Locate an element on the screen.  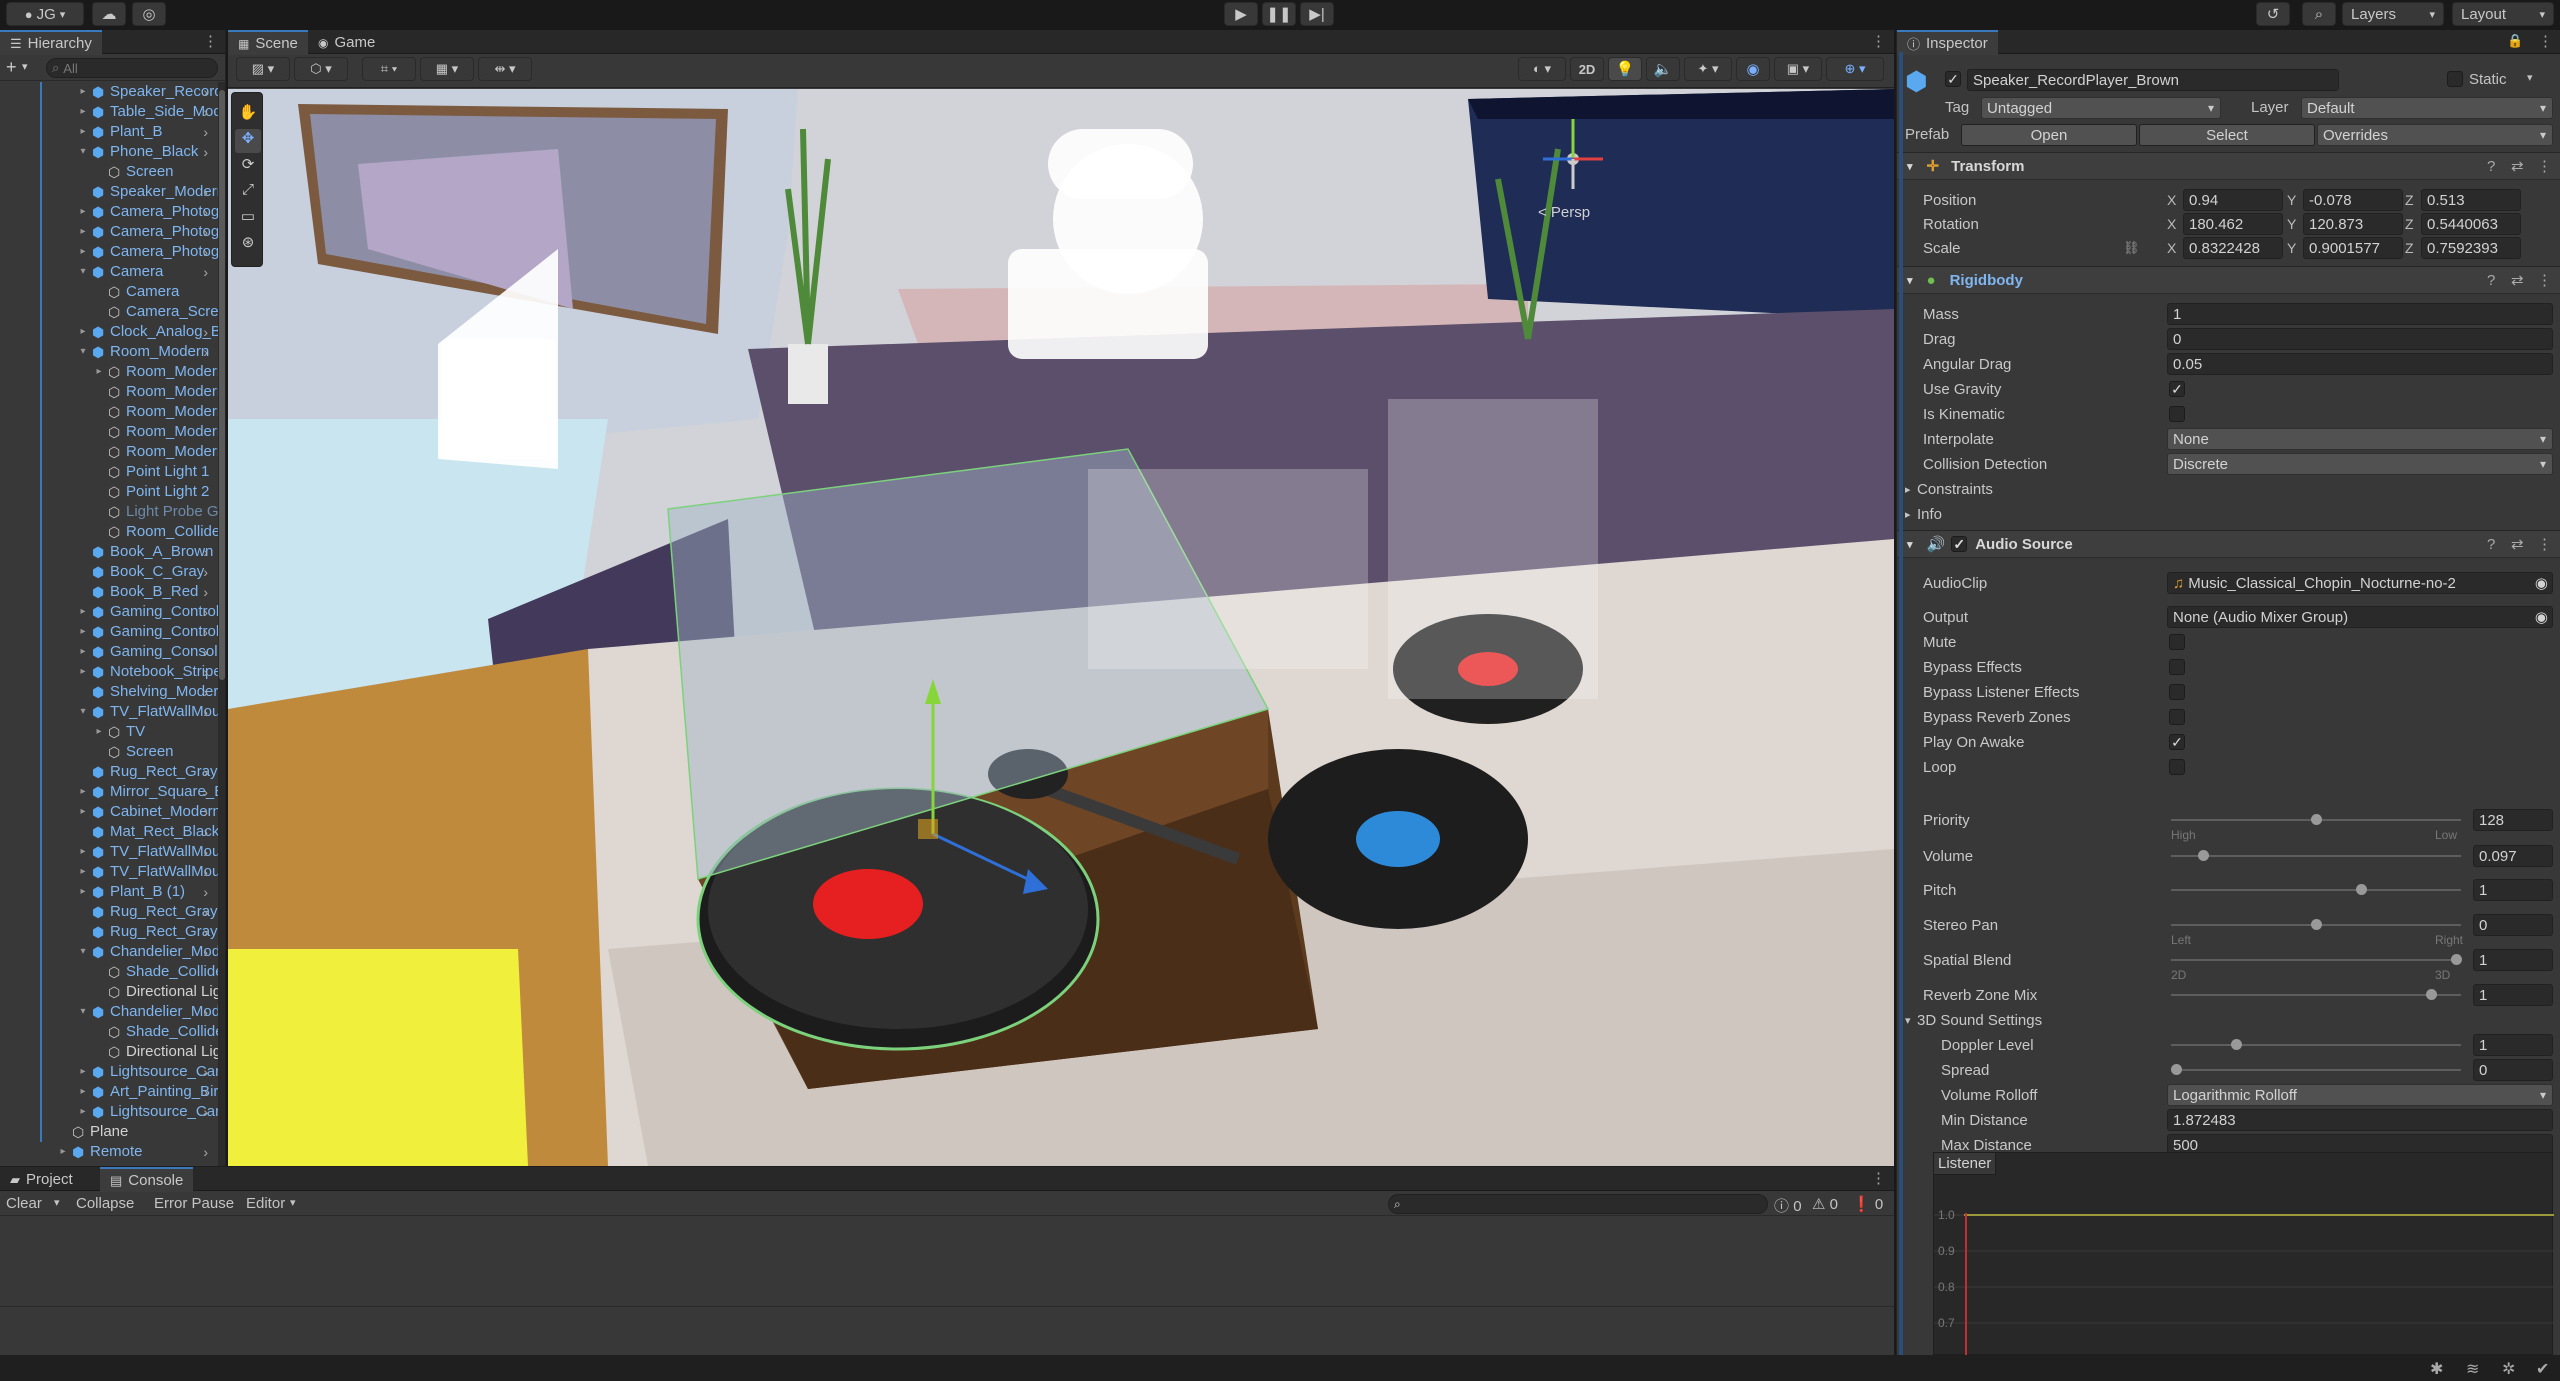
prefab-overrides-dropdown: Overrides is located at coordinates (2435, 135).